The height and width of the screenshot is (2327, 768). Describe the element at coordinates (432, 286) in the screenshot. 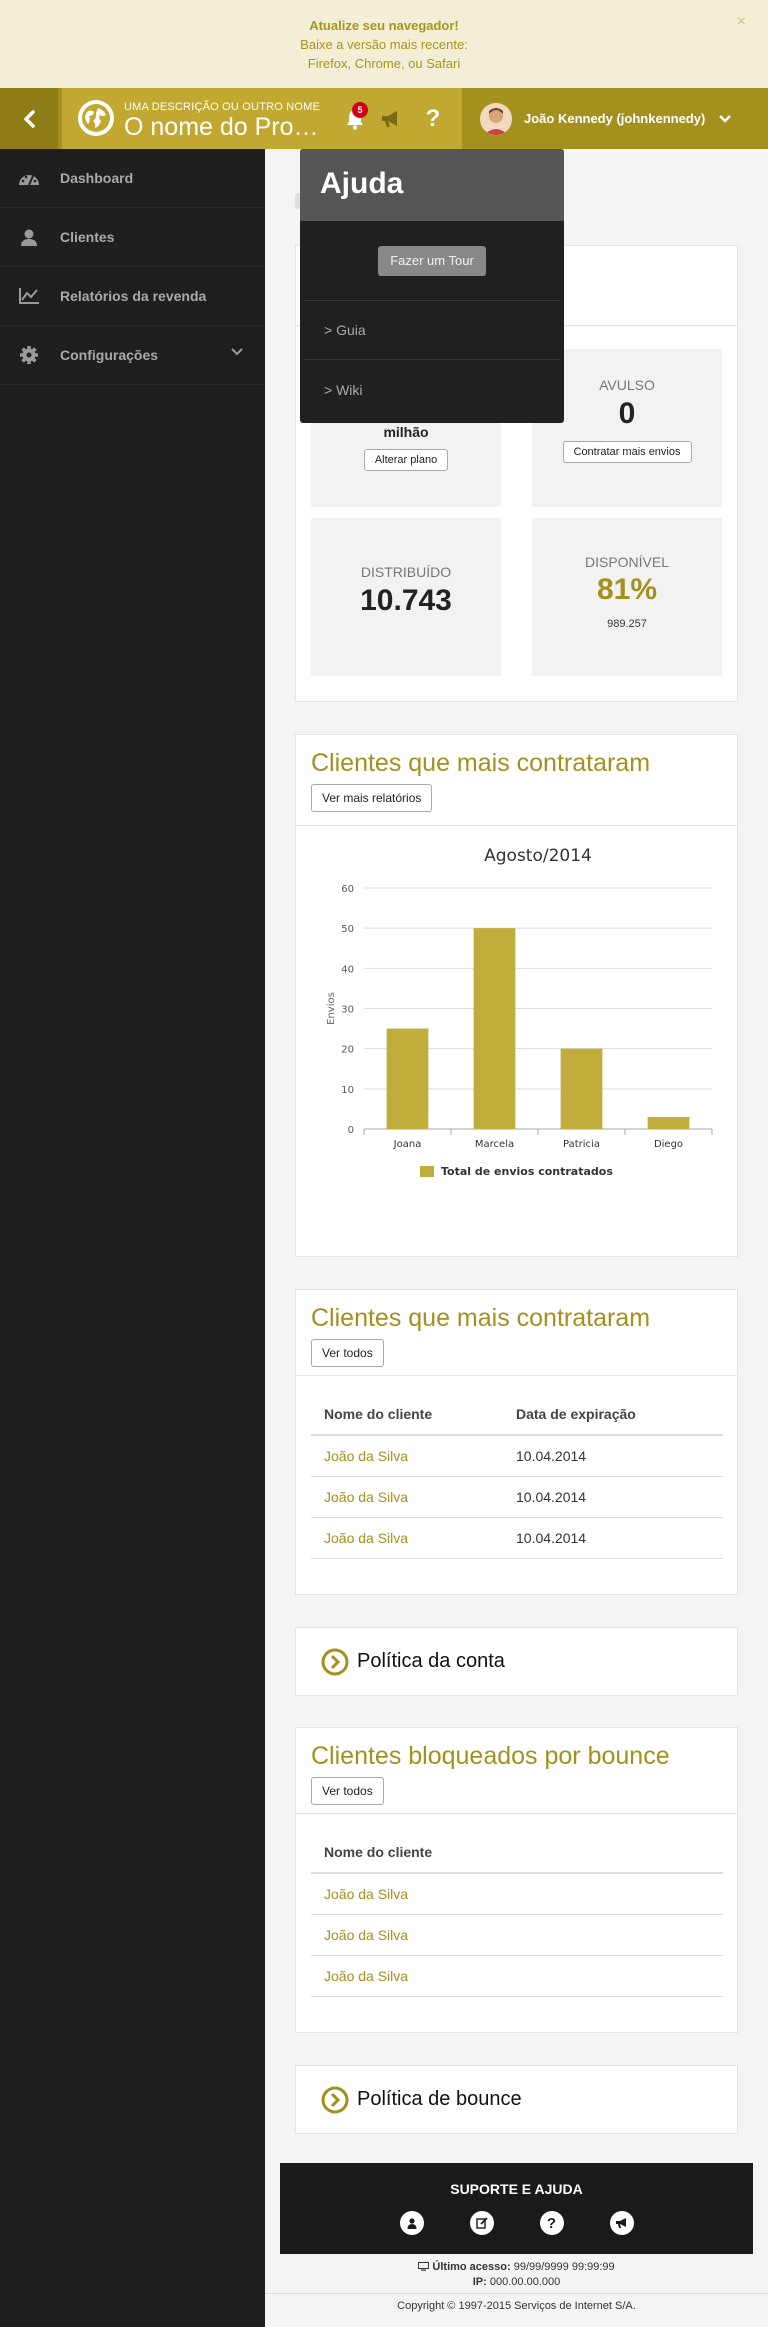

I see `help-dropdown: Ajuda Fazer um Tour > Guia > Wiki` at that location.